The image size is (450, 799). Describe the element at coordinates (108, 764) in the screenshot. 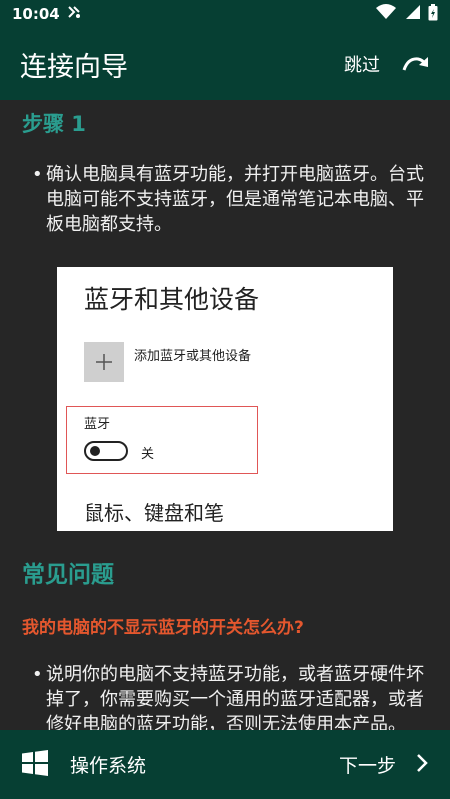

I see `os-selector: 操作系统` at that location.